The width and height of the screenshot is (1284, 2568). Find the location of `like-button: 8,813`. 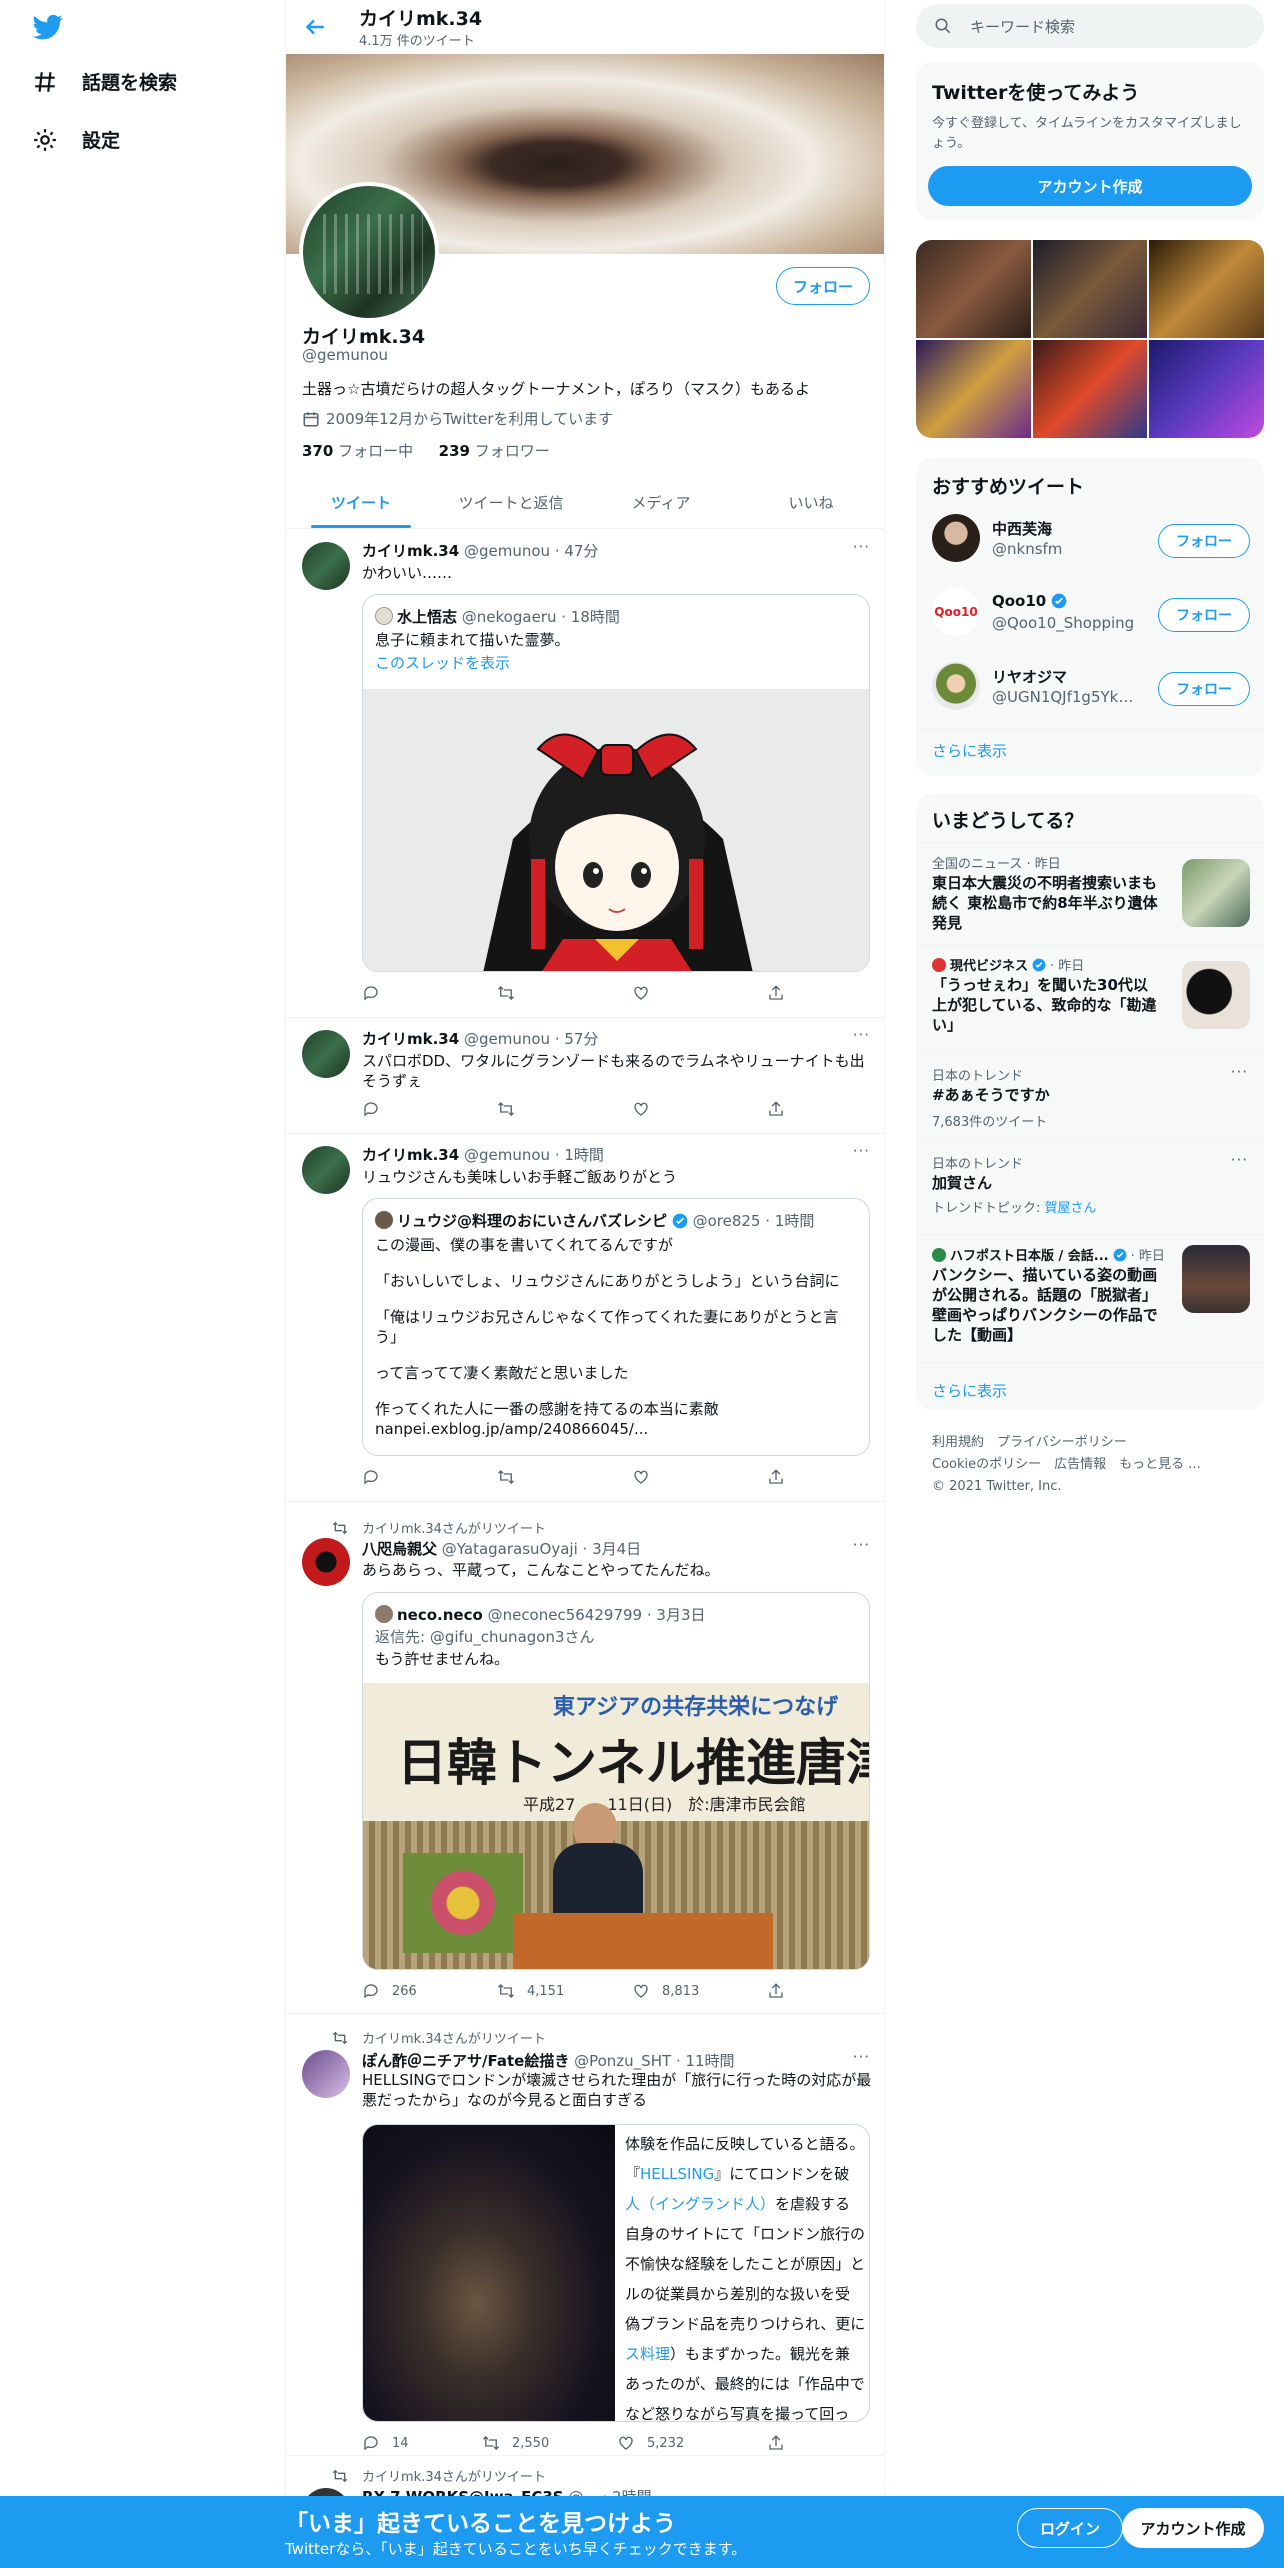

like-button: 8,813 is located at coordinates (665, 1991).